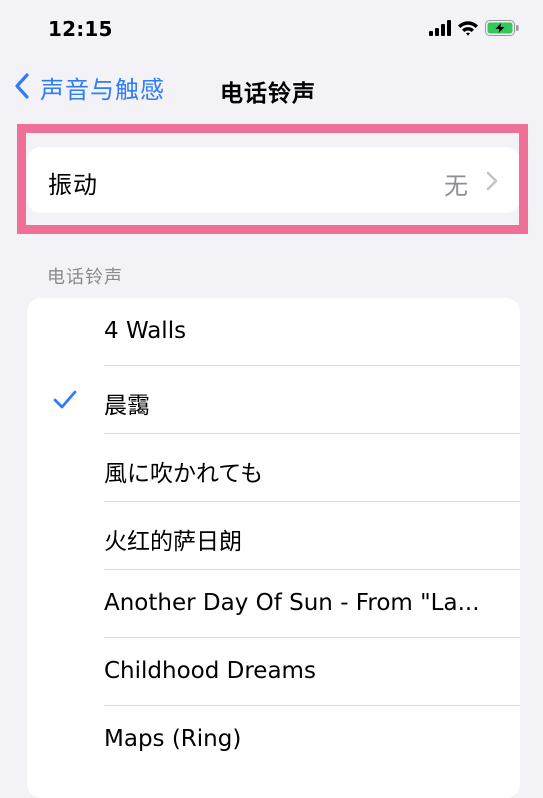 The image size is (543, 798). What do you see at coordinates (273, 400) in the screenshot?
I see `ringtone-row-selected: 晨靄` at bounding box center [273, 400].